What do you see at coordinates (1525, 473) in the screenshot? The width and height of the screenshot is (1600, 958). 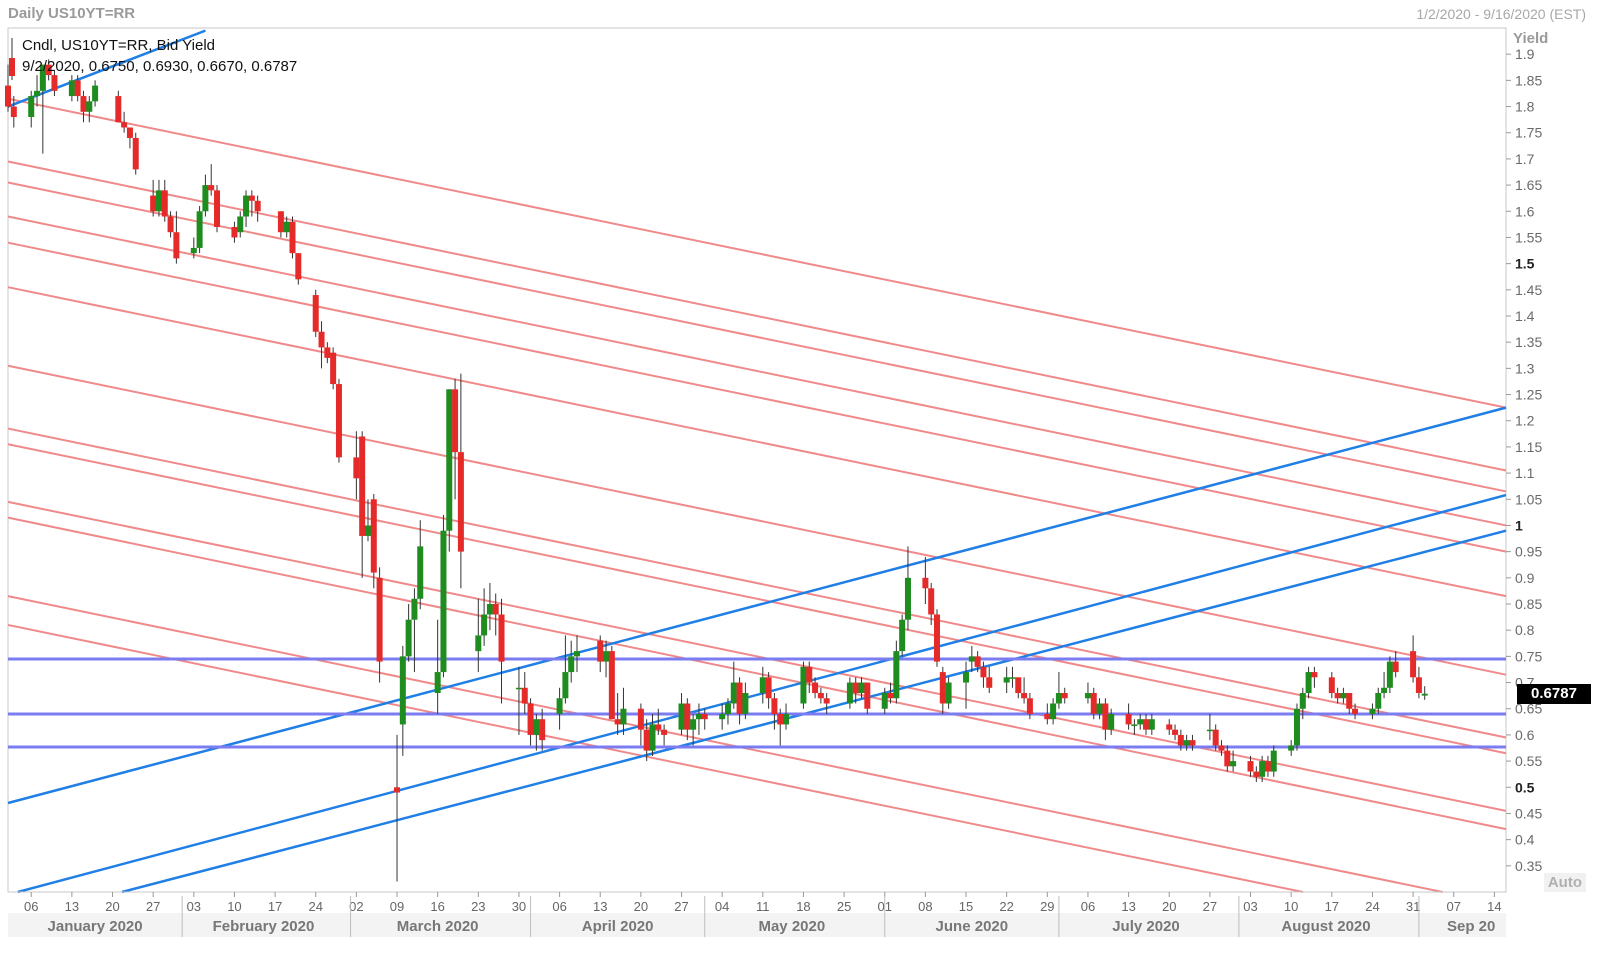 I see `y-tick-label: 1.1` at bounding box center [1525, 473].